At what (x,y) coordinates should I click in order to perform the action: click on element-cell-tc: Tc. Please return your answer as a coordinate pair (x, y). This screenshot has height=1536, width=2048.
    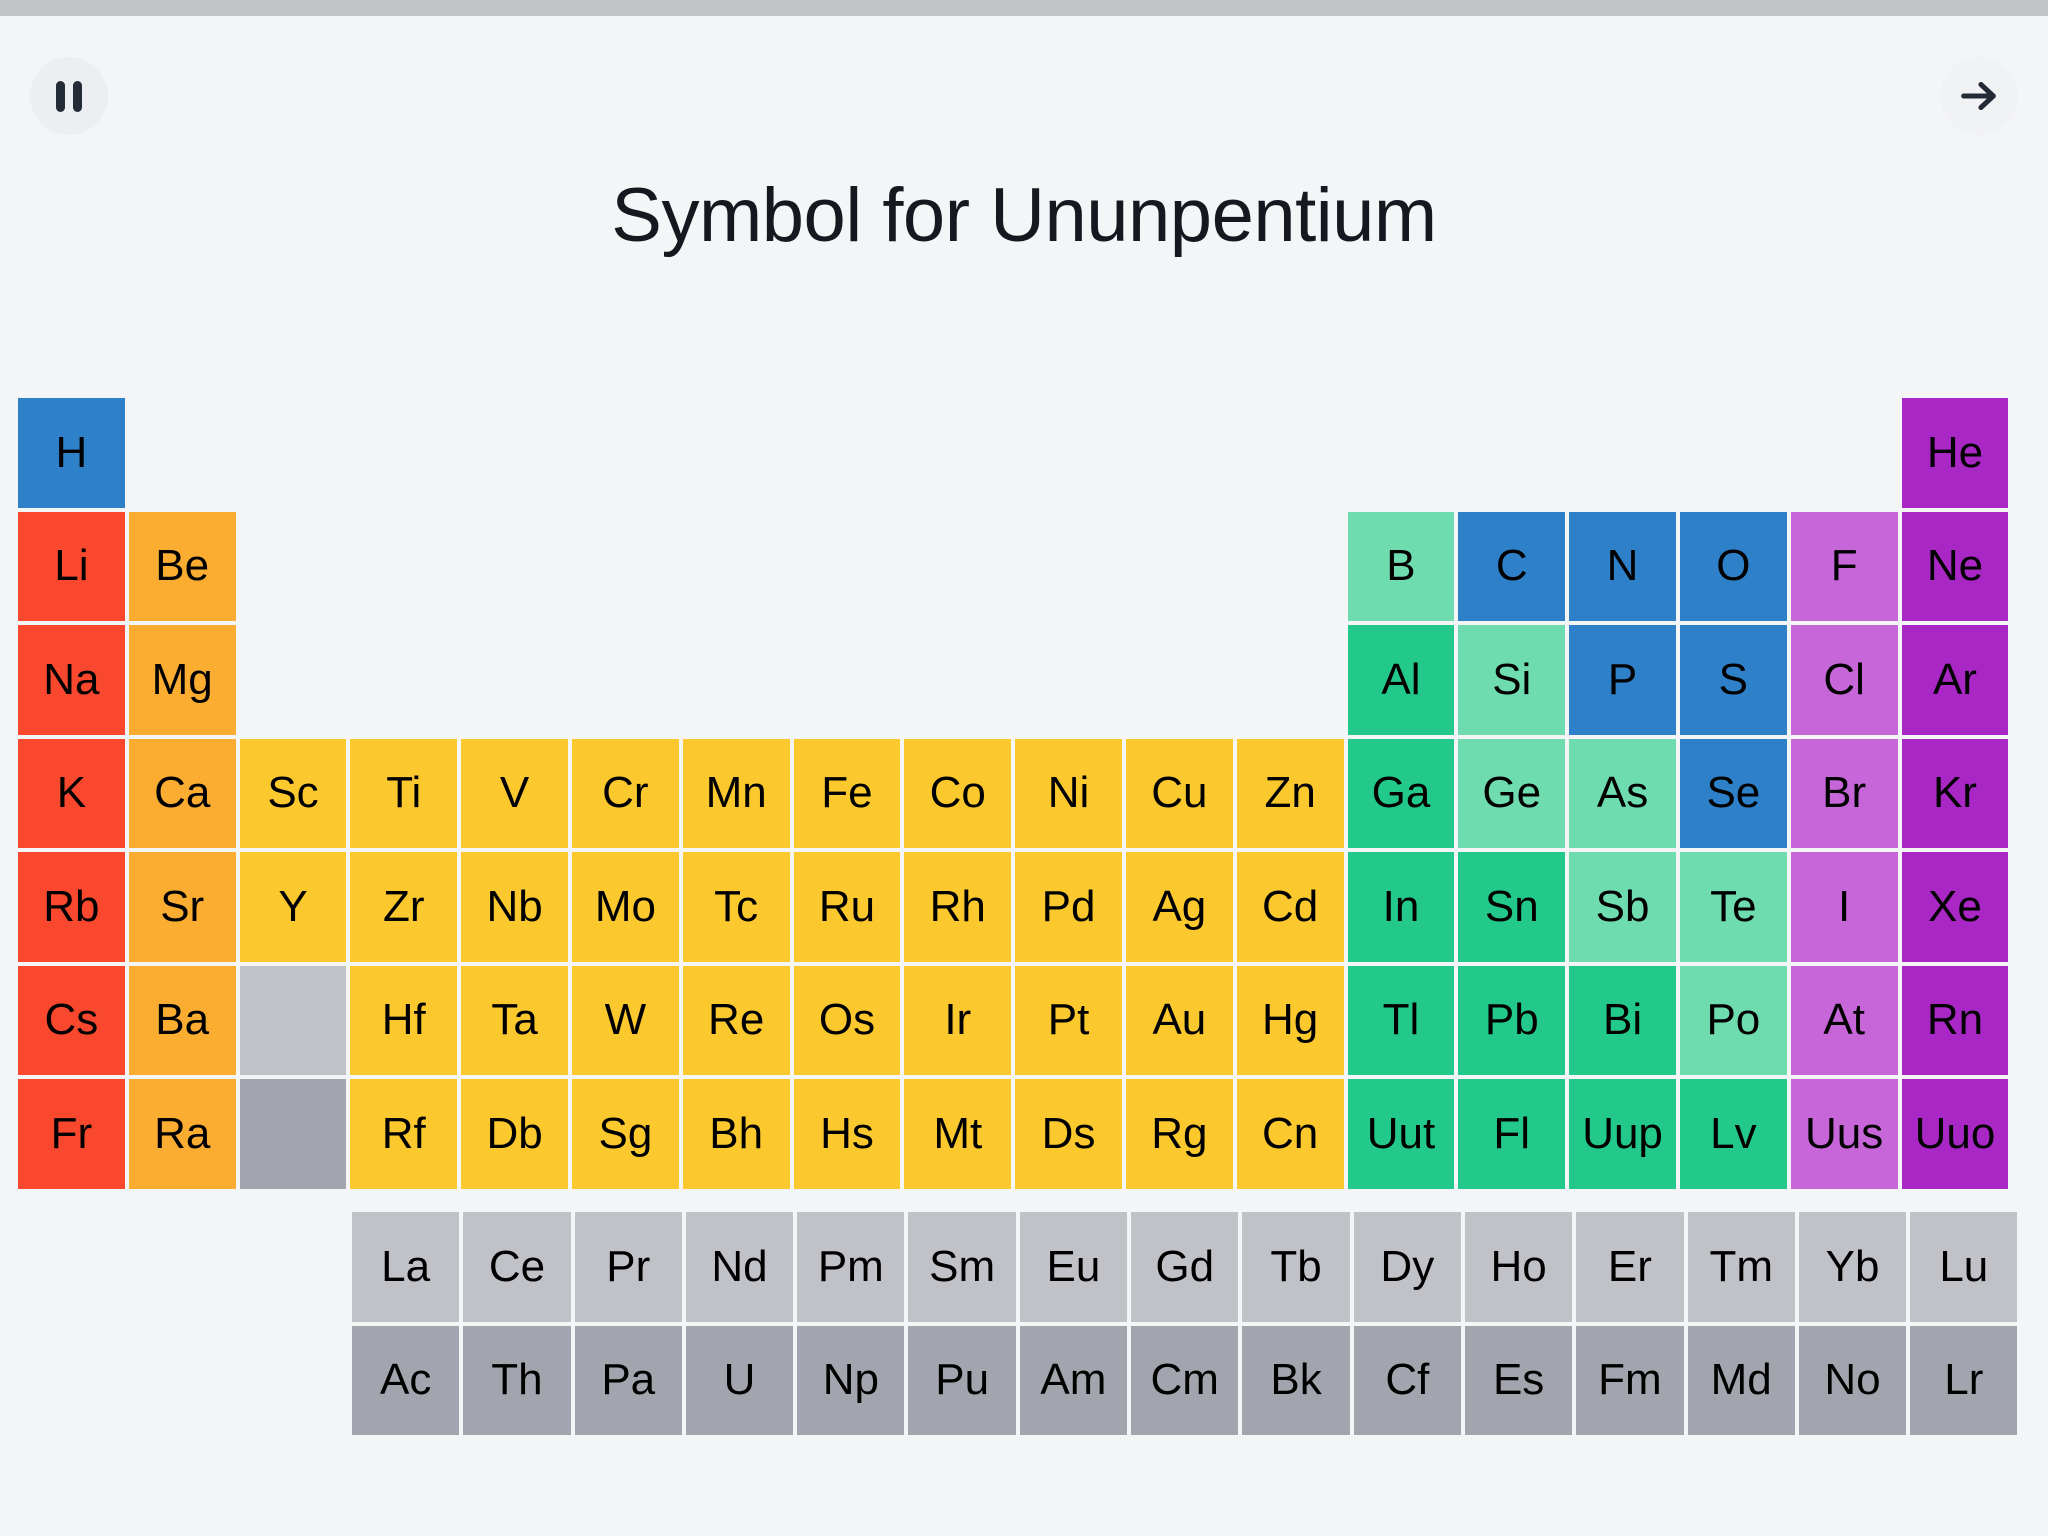
    Looking at the image, I should click on (736, 907).